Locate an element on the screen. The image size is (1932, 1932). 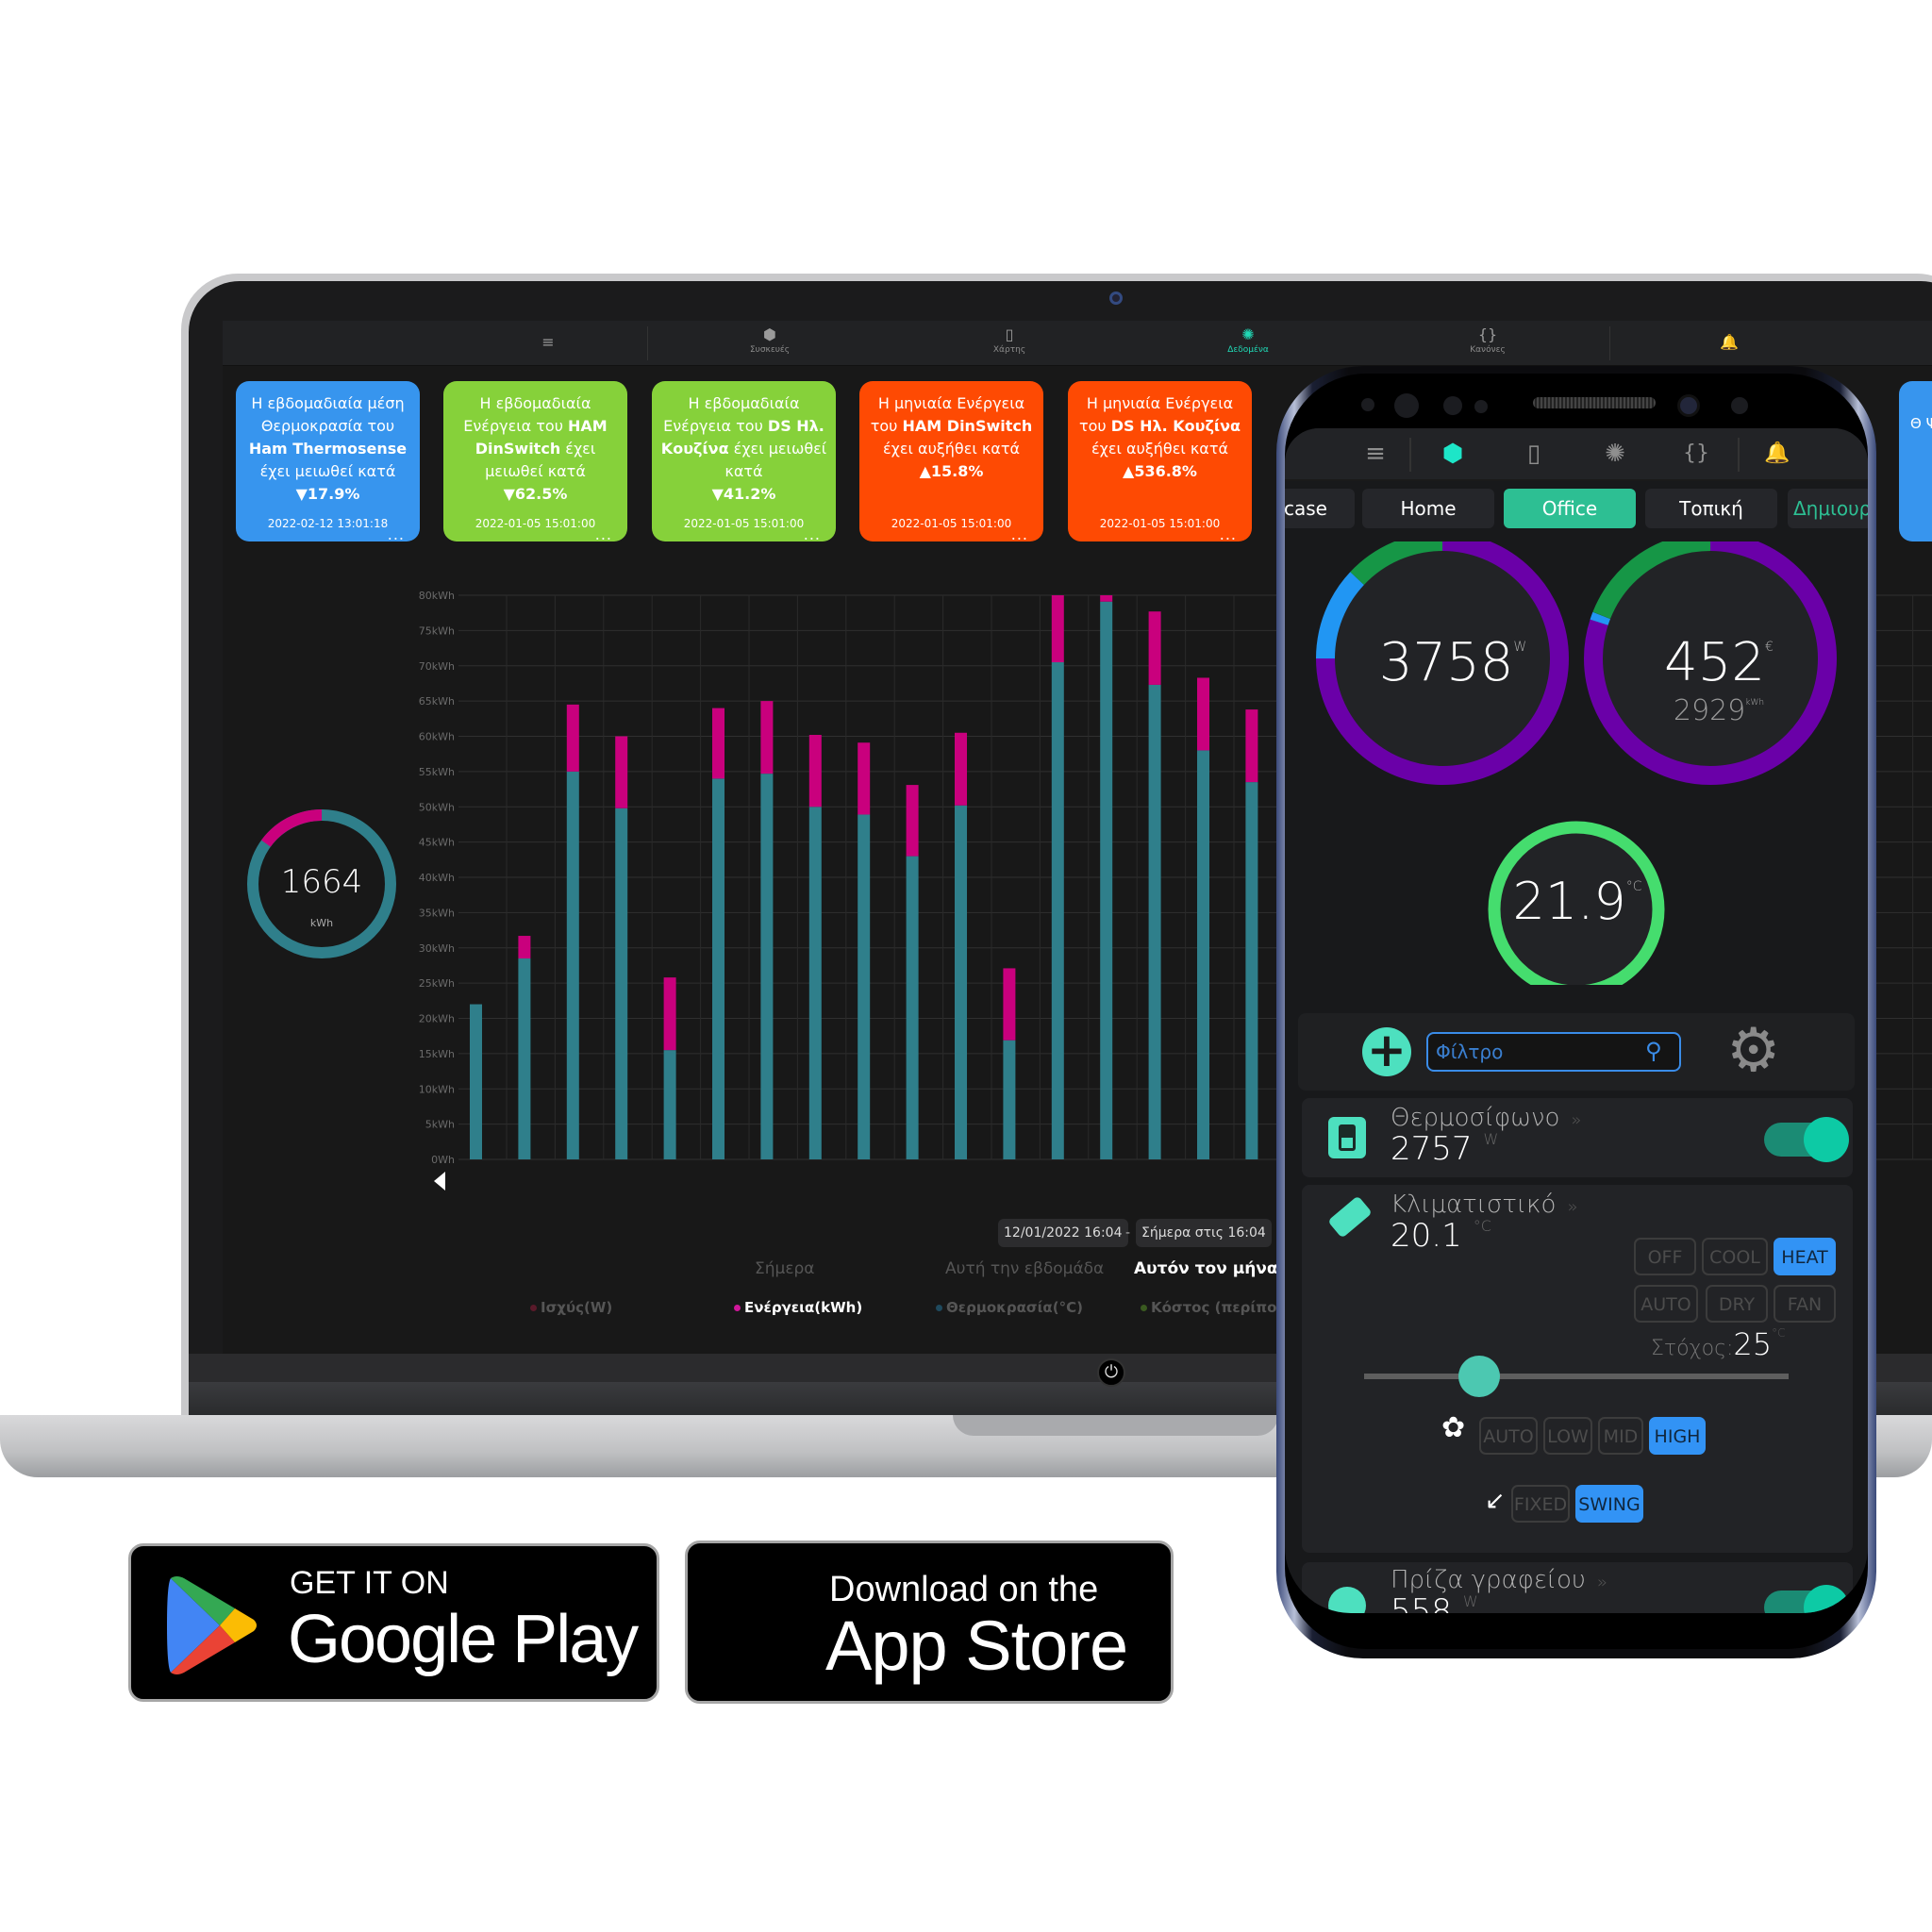
map-icon: ▯ is located at coordinates (1534, 454).